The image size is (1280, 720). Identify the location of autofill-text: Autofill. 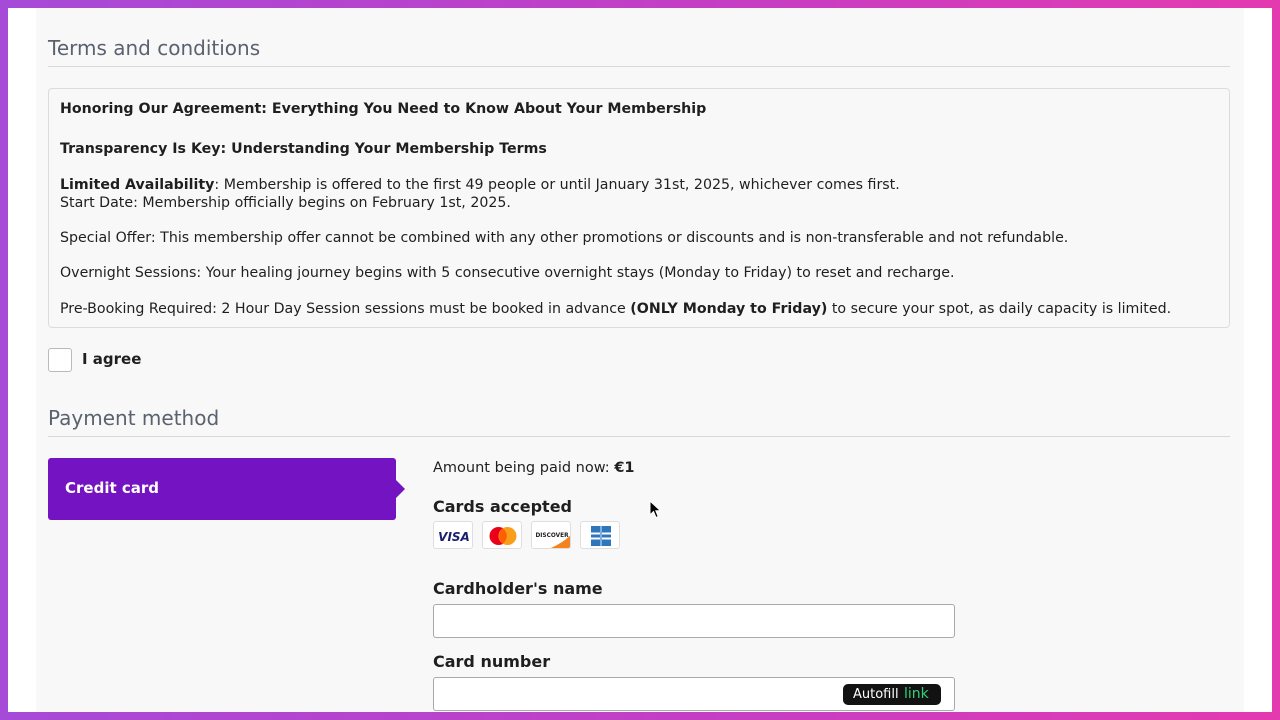
(876, 694).